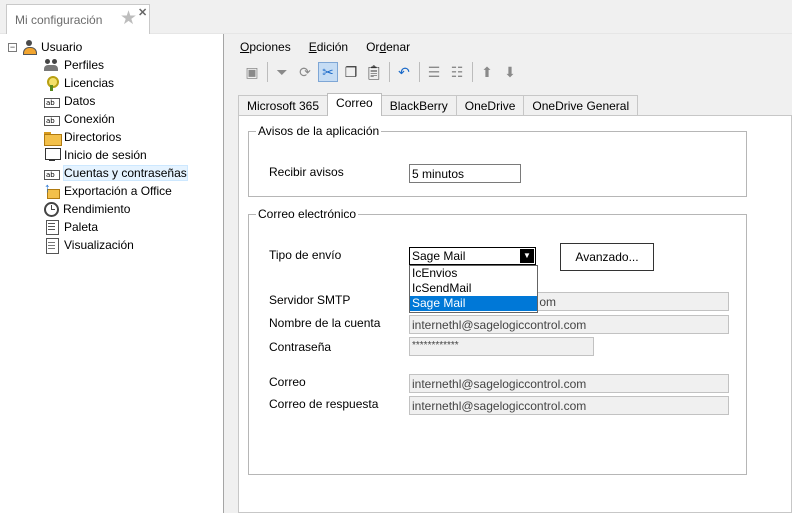 Image resolution: width=792 pixels, height=513 pixels. What do you see at coordinates (52, 245) in the screenshot?
I see `document-icon` at bounding box center [52, 245].